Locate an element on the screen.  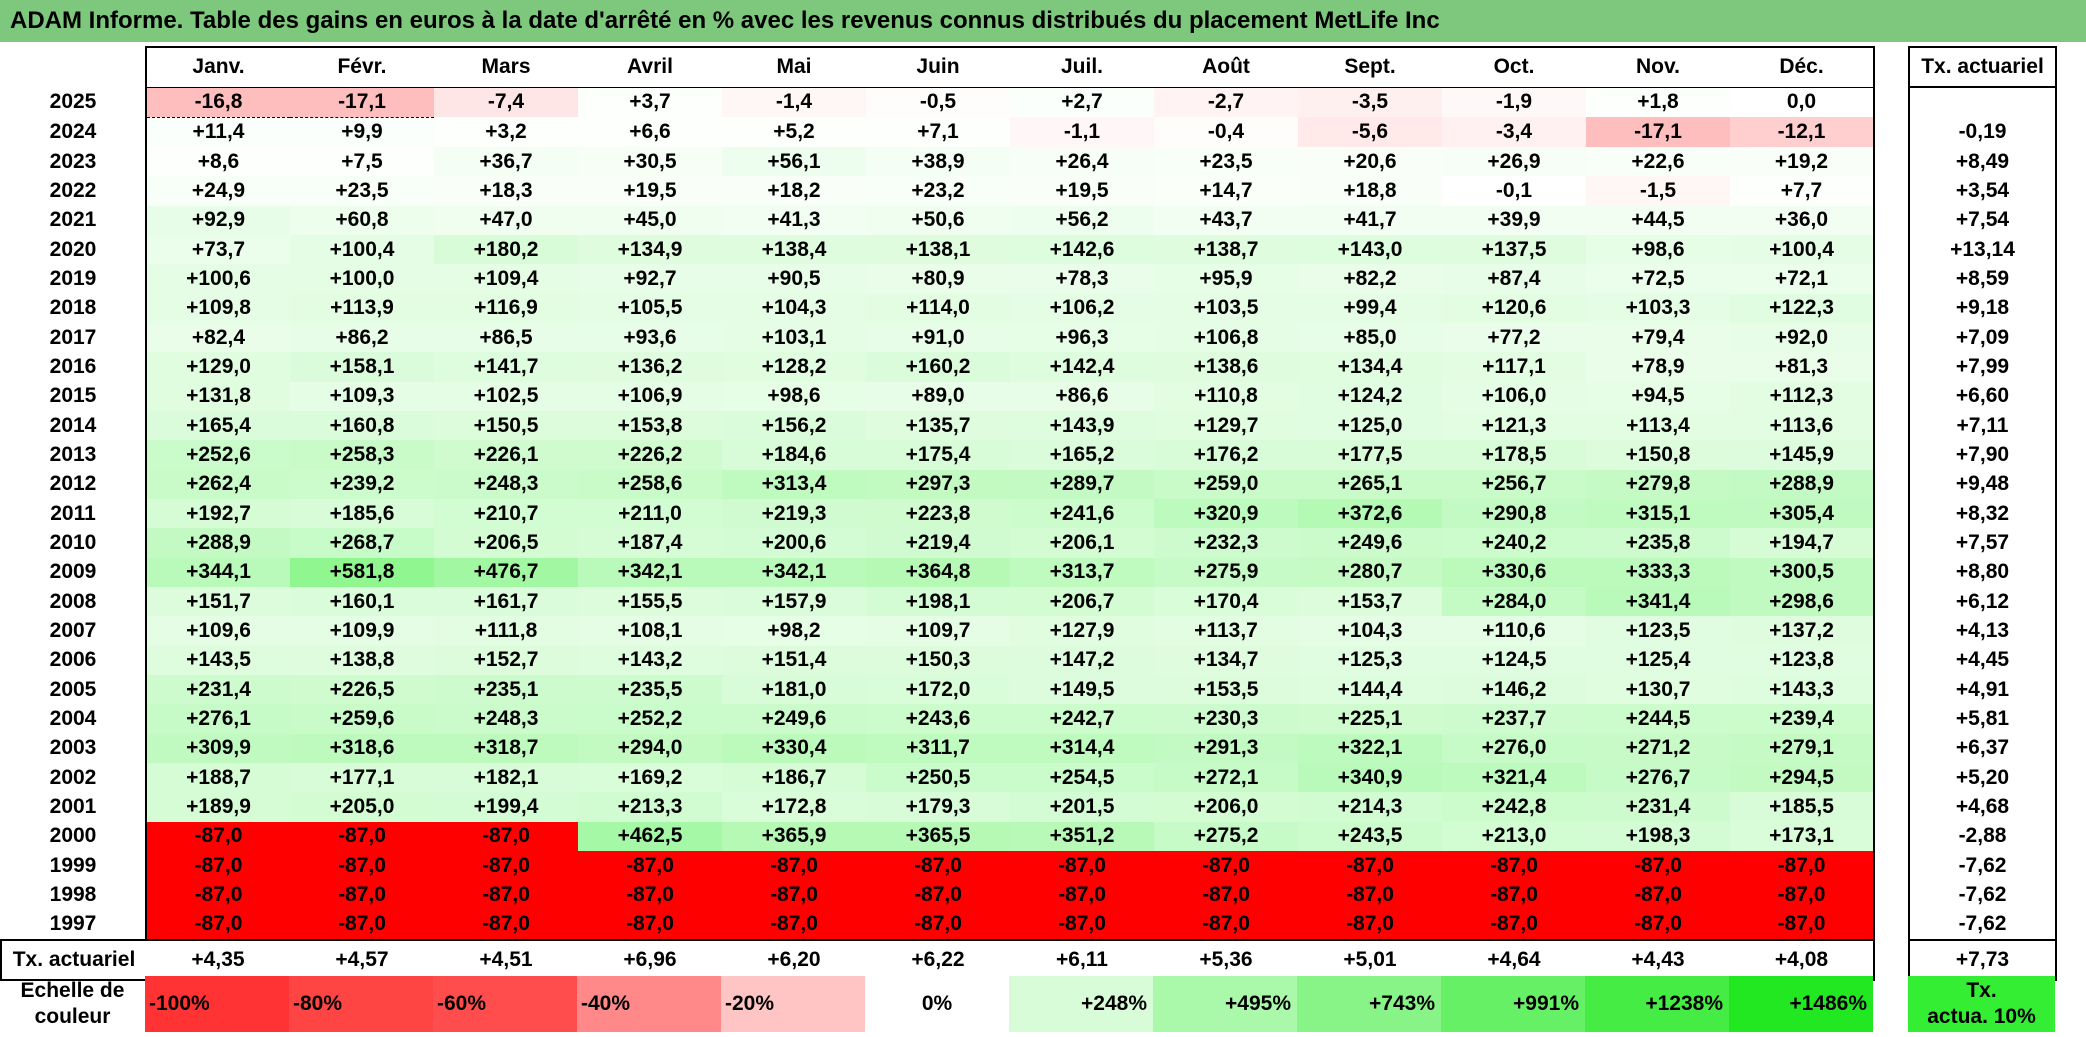
gain-cell: +213,3 is located at coordinates (650, 807).